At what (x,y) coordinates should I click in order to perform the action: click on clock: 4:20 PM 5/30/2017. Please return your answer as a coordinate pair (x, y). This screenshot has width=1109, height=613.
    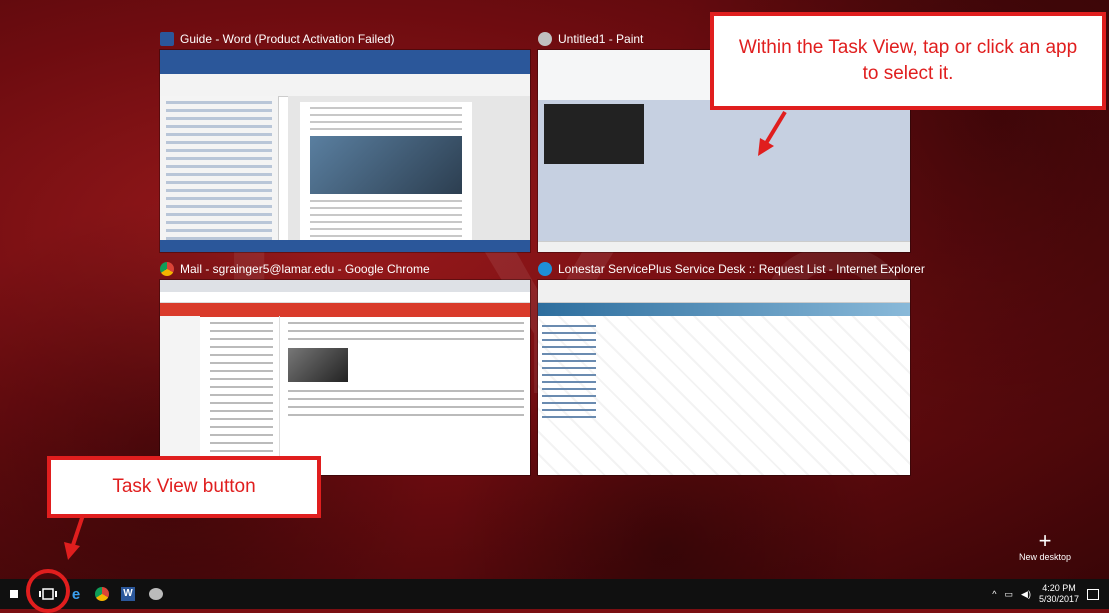
    Looking at the image, I should click on (1059, 594).